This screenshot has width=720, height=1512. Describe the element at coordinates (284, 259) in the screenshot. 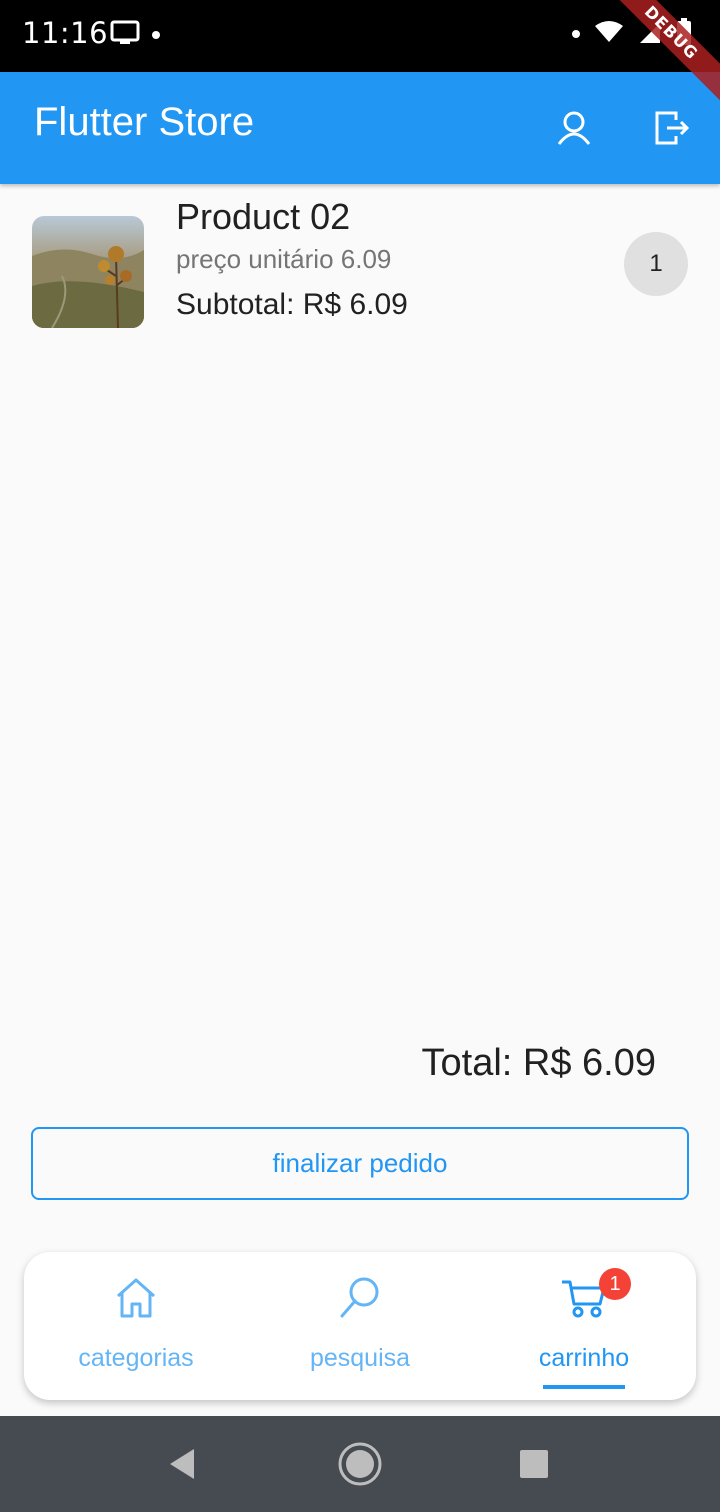

I see `product-unit-price: preço unitário 6.09` at that location.